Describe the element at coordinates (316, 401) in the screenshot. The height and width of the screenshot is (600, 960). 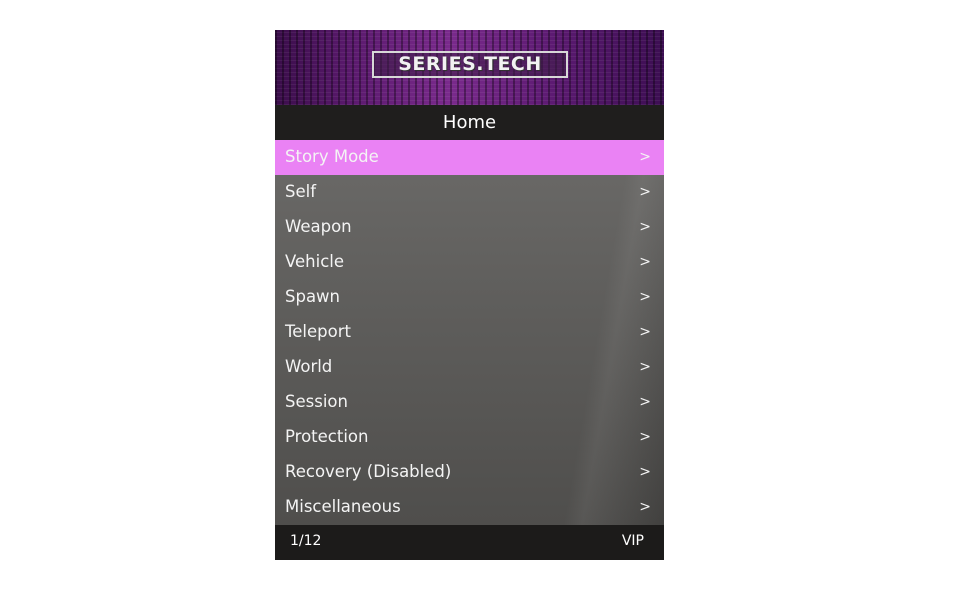
I see `menu-item-label: Session` at that location.